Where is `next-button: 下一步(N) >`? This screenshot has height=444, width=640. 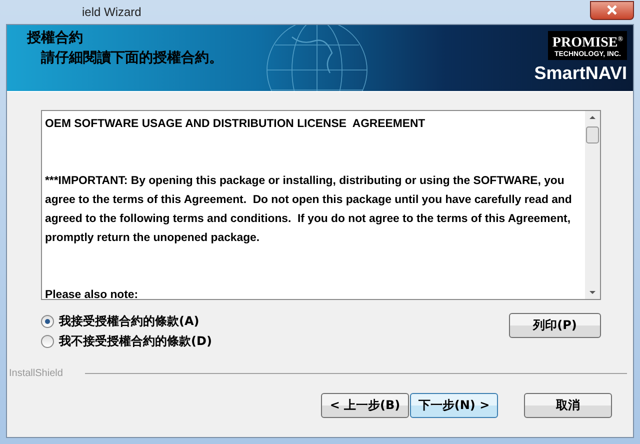
next-button: 下一步(N) > is located at coordinates (454, 405).